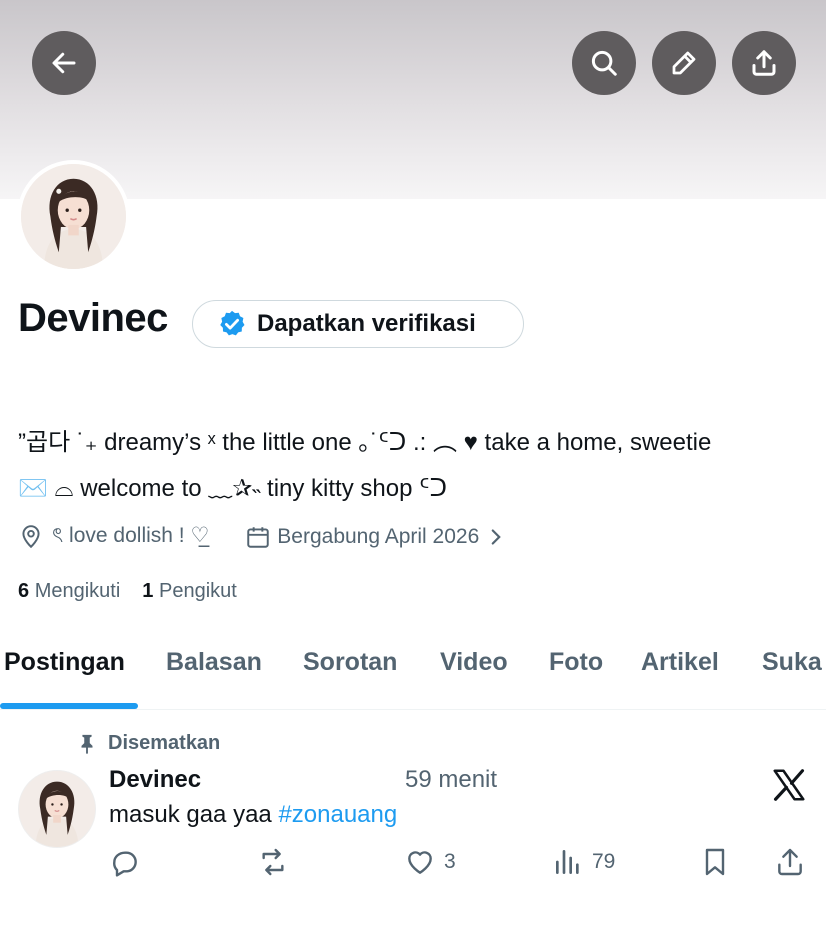 This screenshot has height=932, width=826. Describe the element at coordinates (197, 591) in the screenshot. I see `followers-label: Pengikut` at that location.